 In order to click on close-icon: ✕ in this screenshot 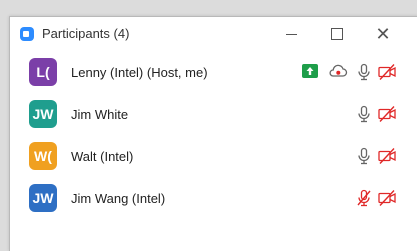, I will do `click(383, 34)`.